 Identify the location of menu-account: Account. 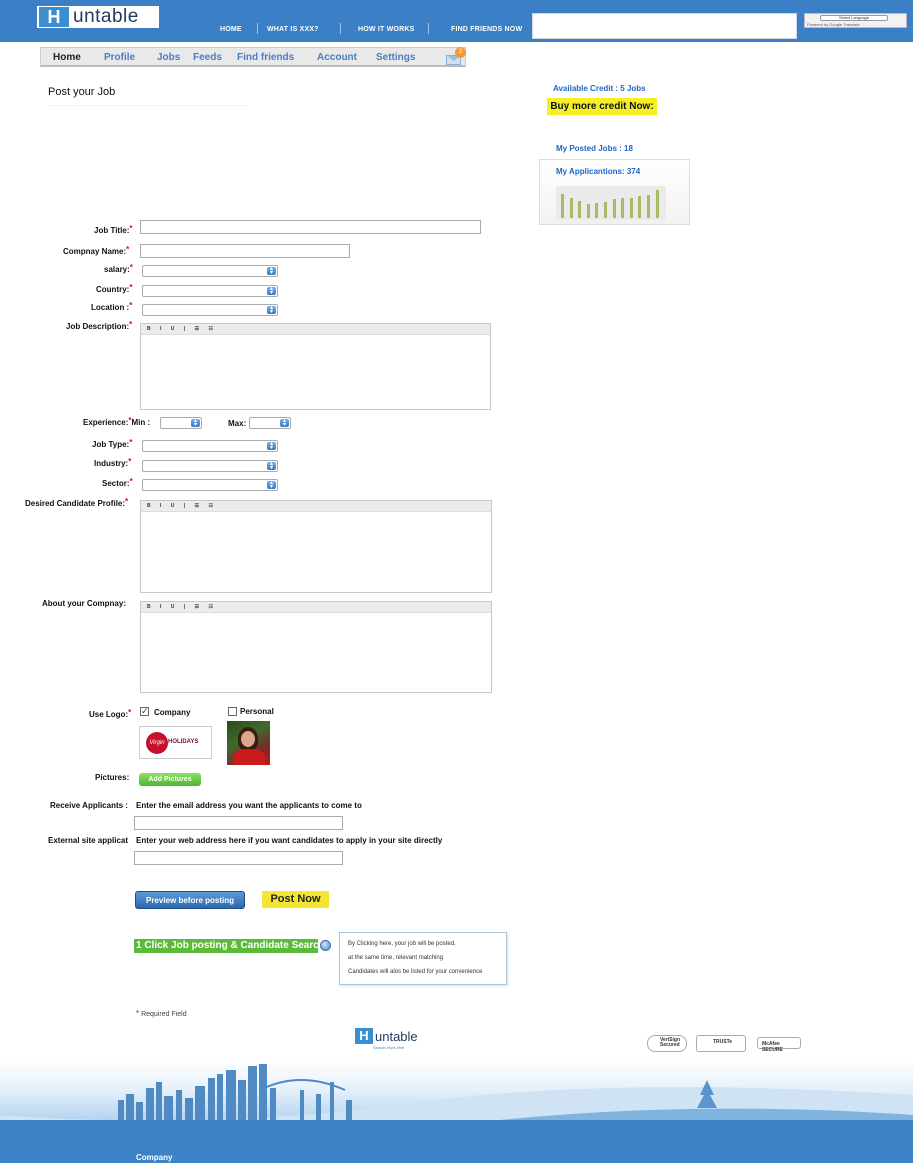
(337, 57).